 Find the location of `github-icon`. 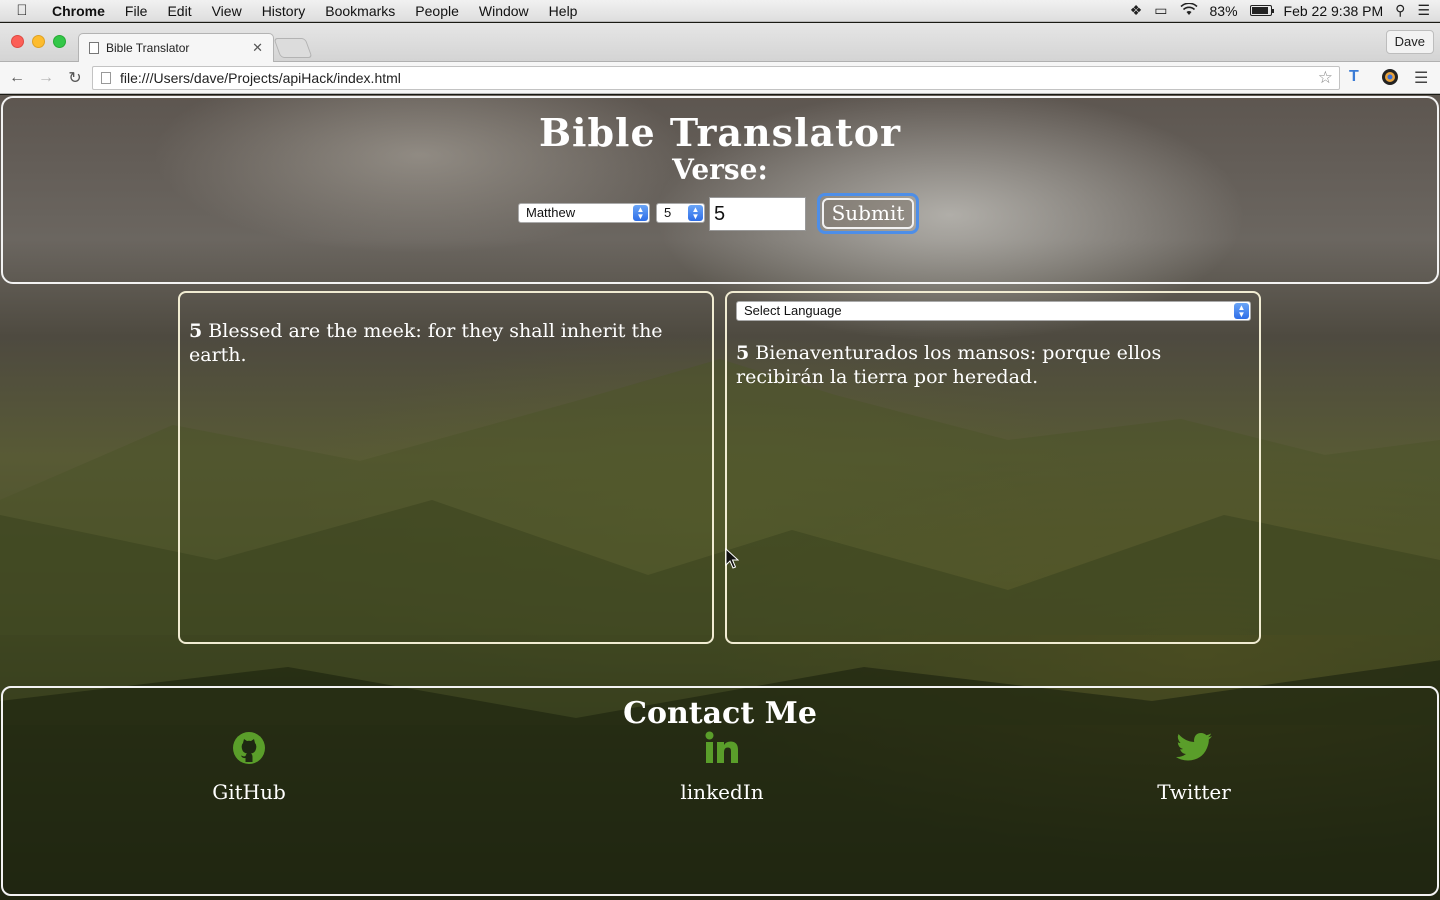

github-icon is located at coordinates (249, 748).